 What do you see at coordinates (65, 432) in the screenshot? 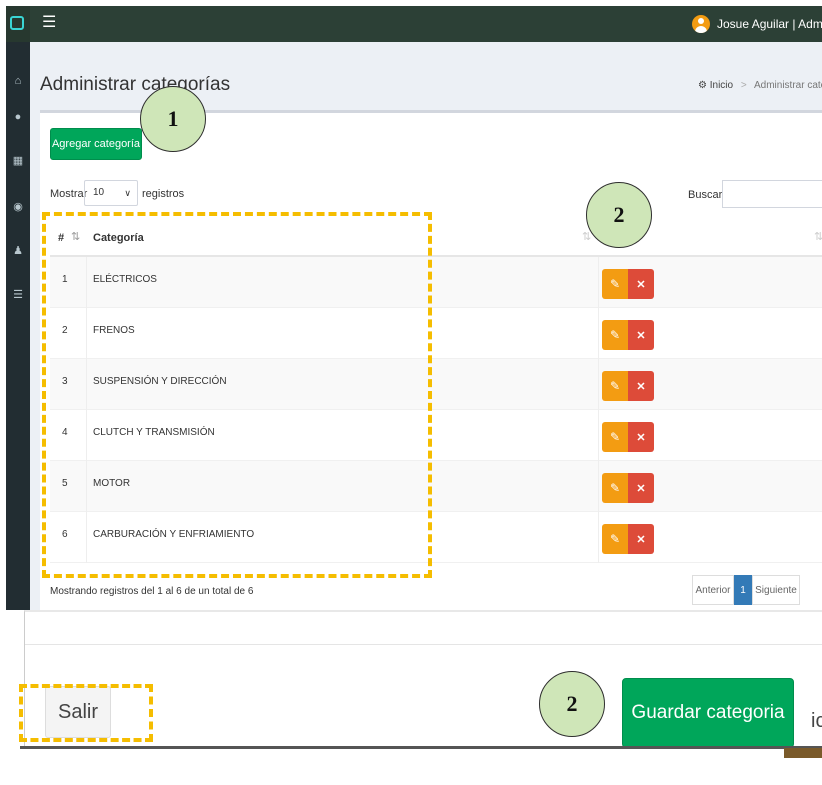
I see `row-number: 4` at bounding box center [65, 432].